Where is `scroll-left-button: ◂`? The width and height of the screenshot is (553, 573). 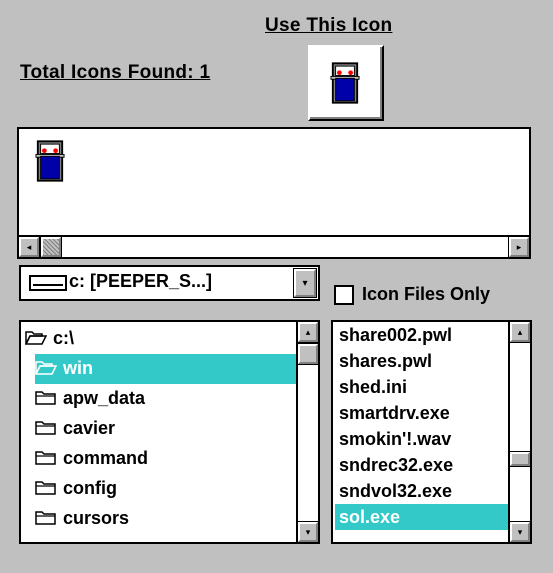
scroll-left-button: ◂ is located at coordinates (29, 247).